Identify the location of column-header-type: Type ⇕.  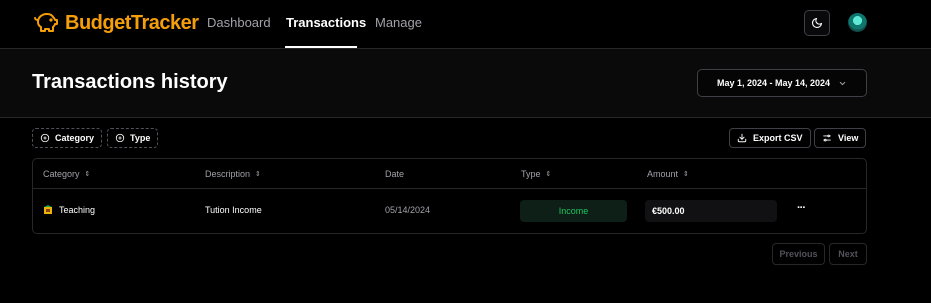
(536, 174).